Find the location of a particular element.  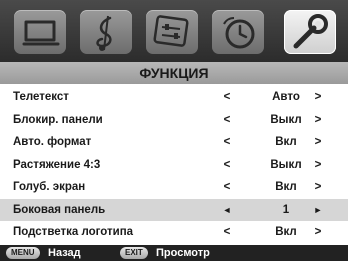

setting-label: Телетекст is located at coordinates (41, 97).